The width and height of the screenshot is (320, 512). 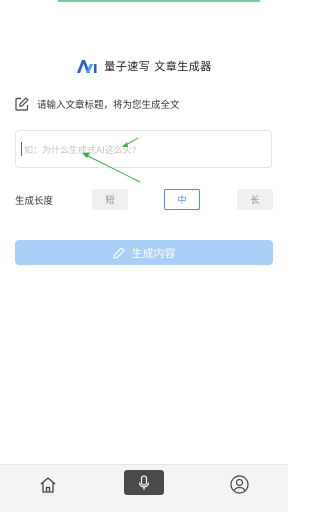 I want to click on microphone-icon, so click(x=144, y=482).